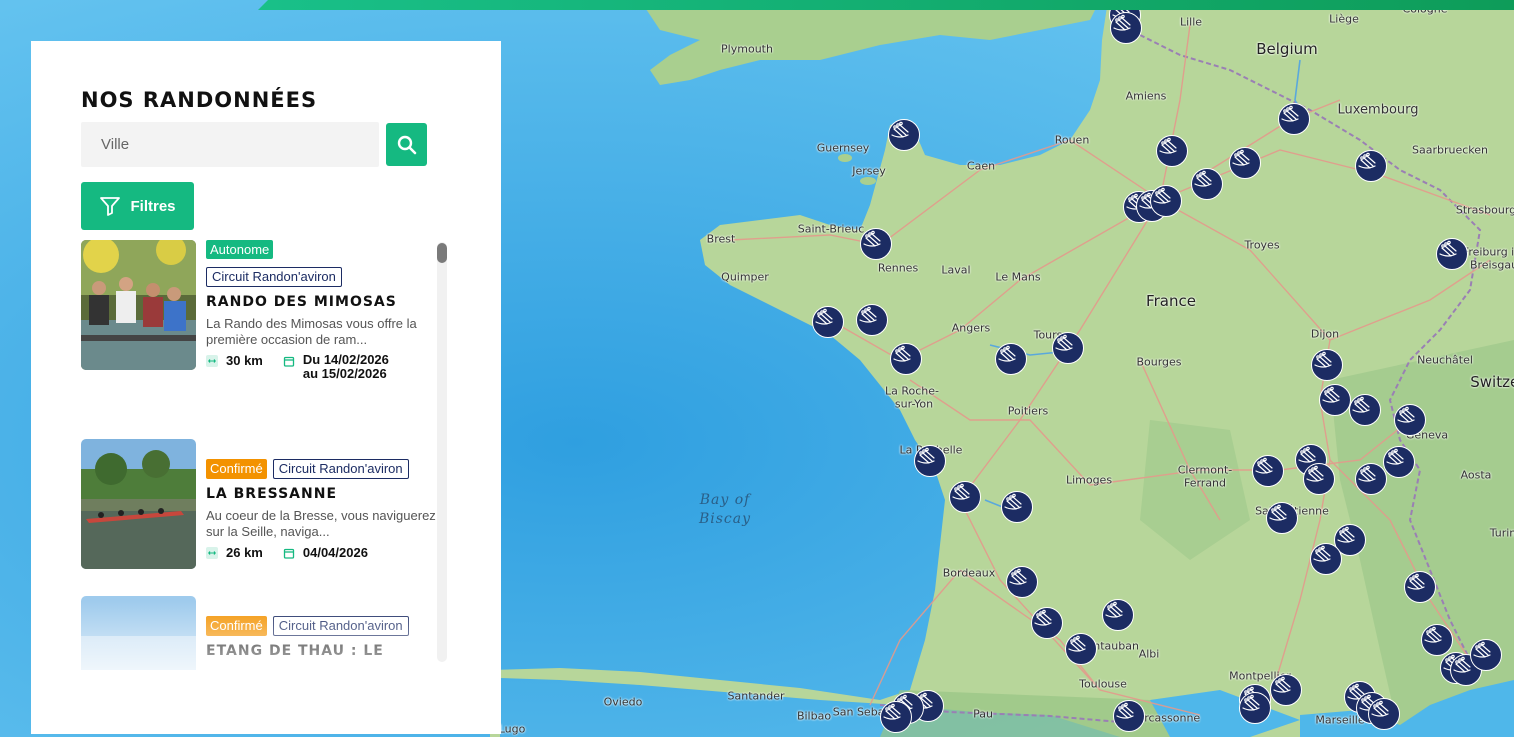  What do you see at coordinates (442, 452) in the screenshot?
I see `list-scrollbar-track` at bounding box center [442, 452].